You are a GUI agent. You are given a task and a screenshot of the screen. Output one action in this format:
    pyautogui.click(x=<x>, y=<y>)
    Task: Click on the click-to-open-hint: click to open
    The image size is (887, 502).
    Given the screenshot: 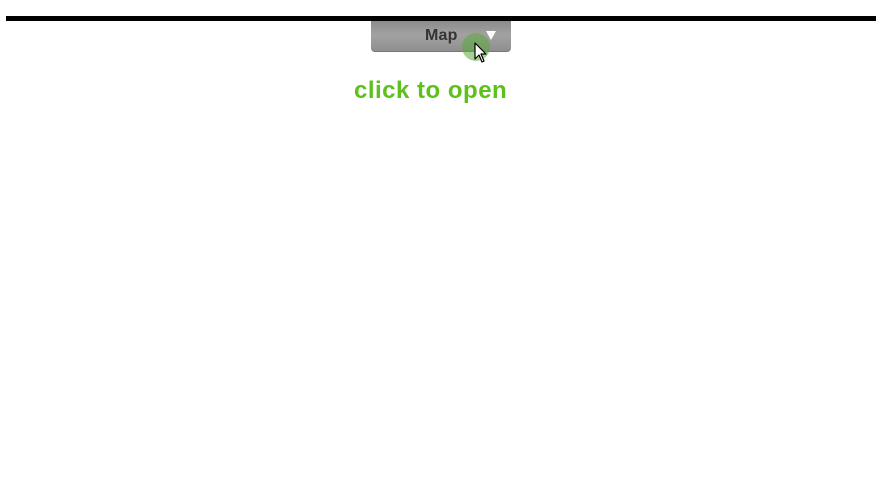 What is the action you would take?
    pyautogui.click(x=431, y=90)
    